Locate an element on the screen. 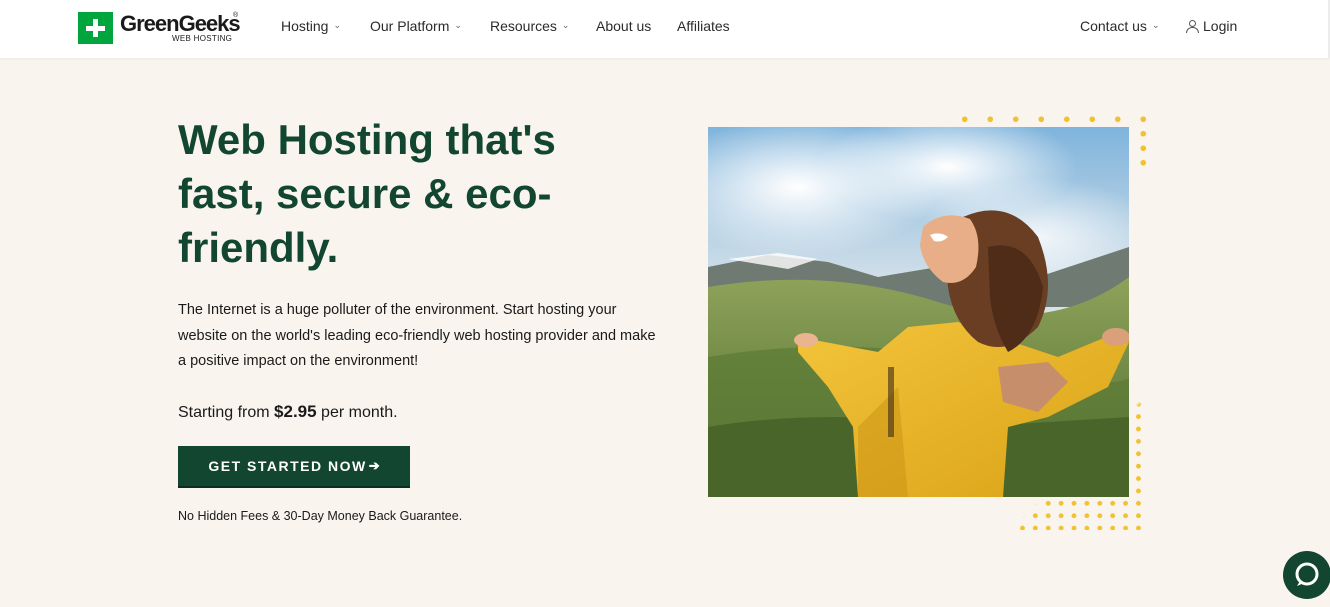 The width and height of the screenshot is (1330, 607). nav-resources-label: Resources is located at coordinates (523, 26).